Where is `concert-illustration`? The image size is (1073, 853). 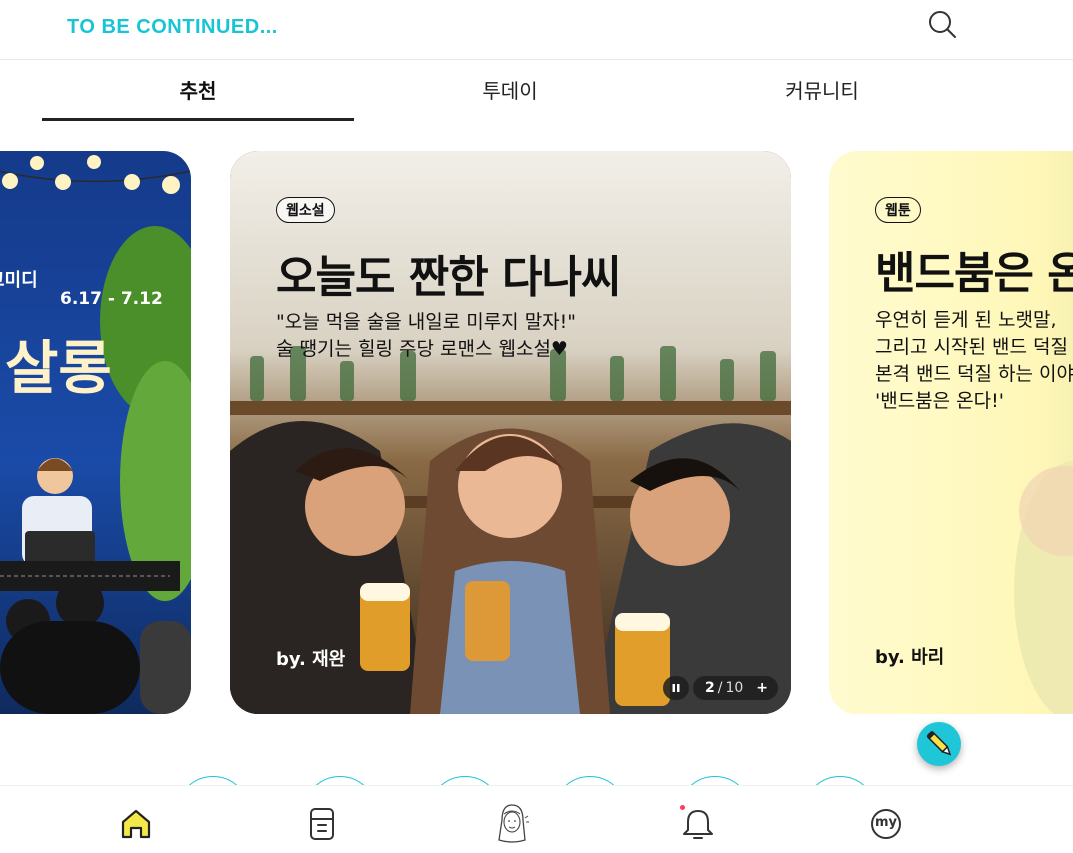 concert-illustration is located at coordinates (95, 434).